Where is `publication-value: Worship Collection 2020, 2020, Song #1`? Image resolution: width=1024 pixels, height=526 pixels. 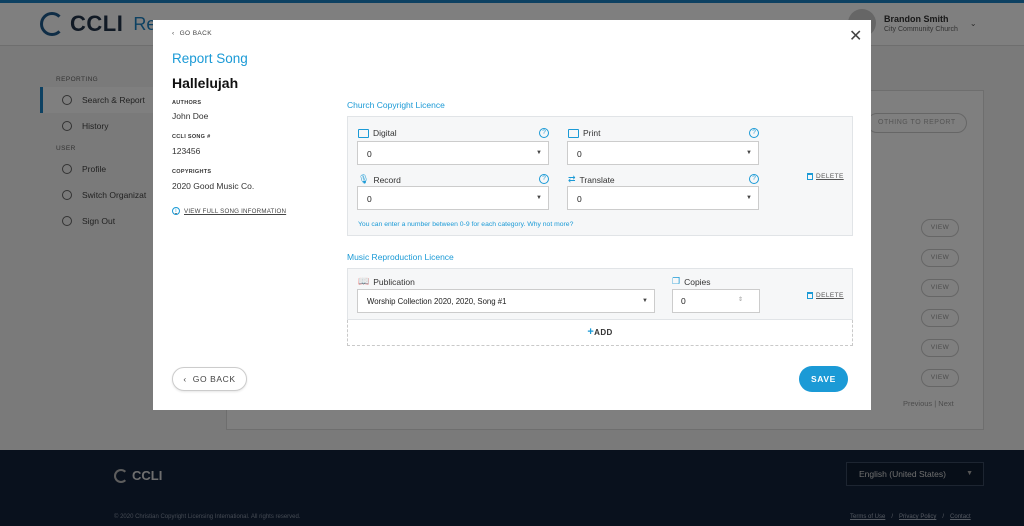
publication-value: Worship Collection 2020, 2020, Song #1 is located at coordinates (437, 301).